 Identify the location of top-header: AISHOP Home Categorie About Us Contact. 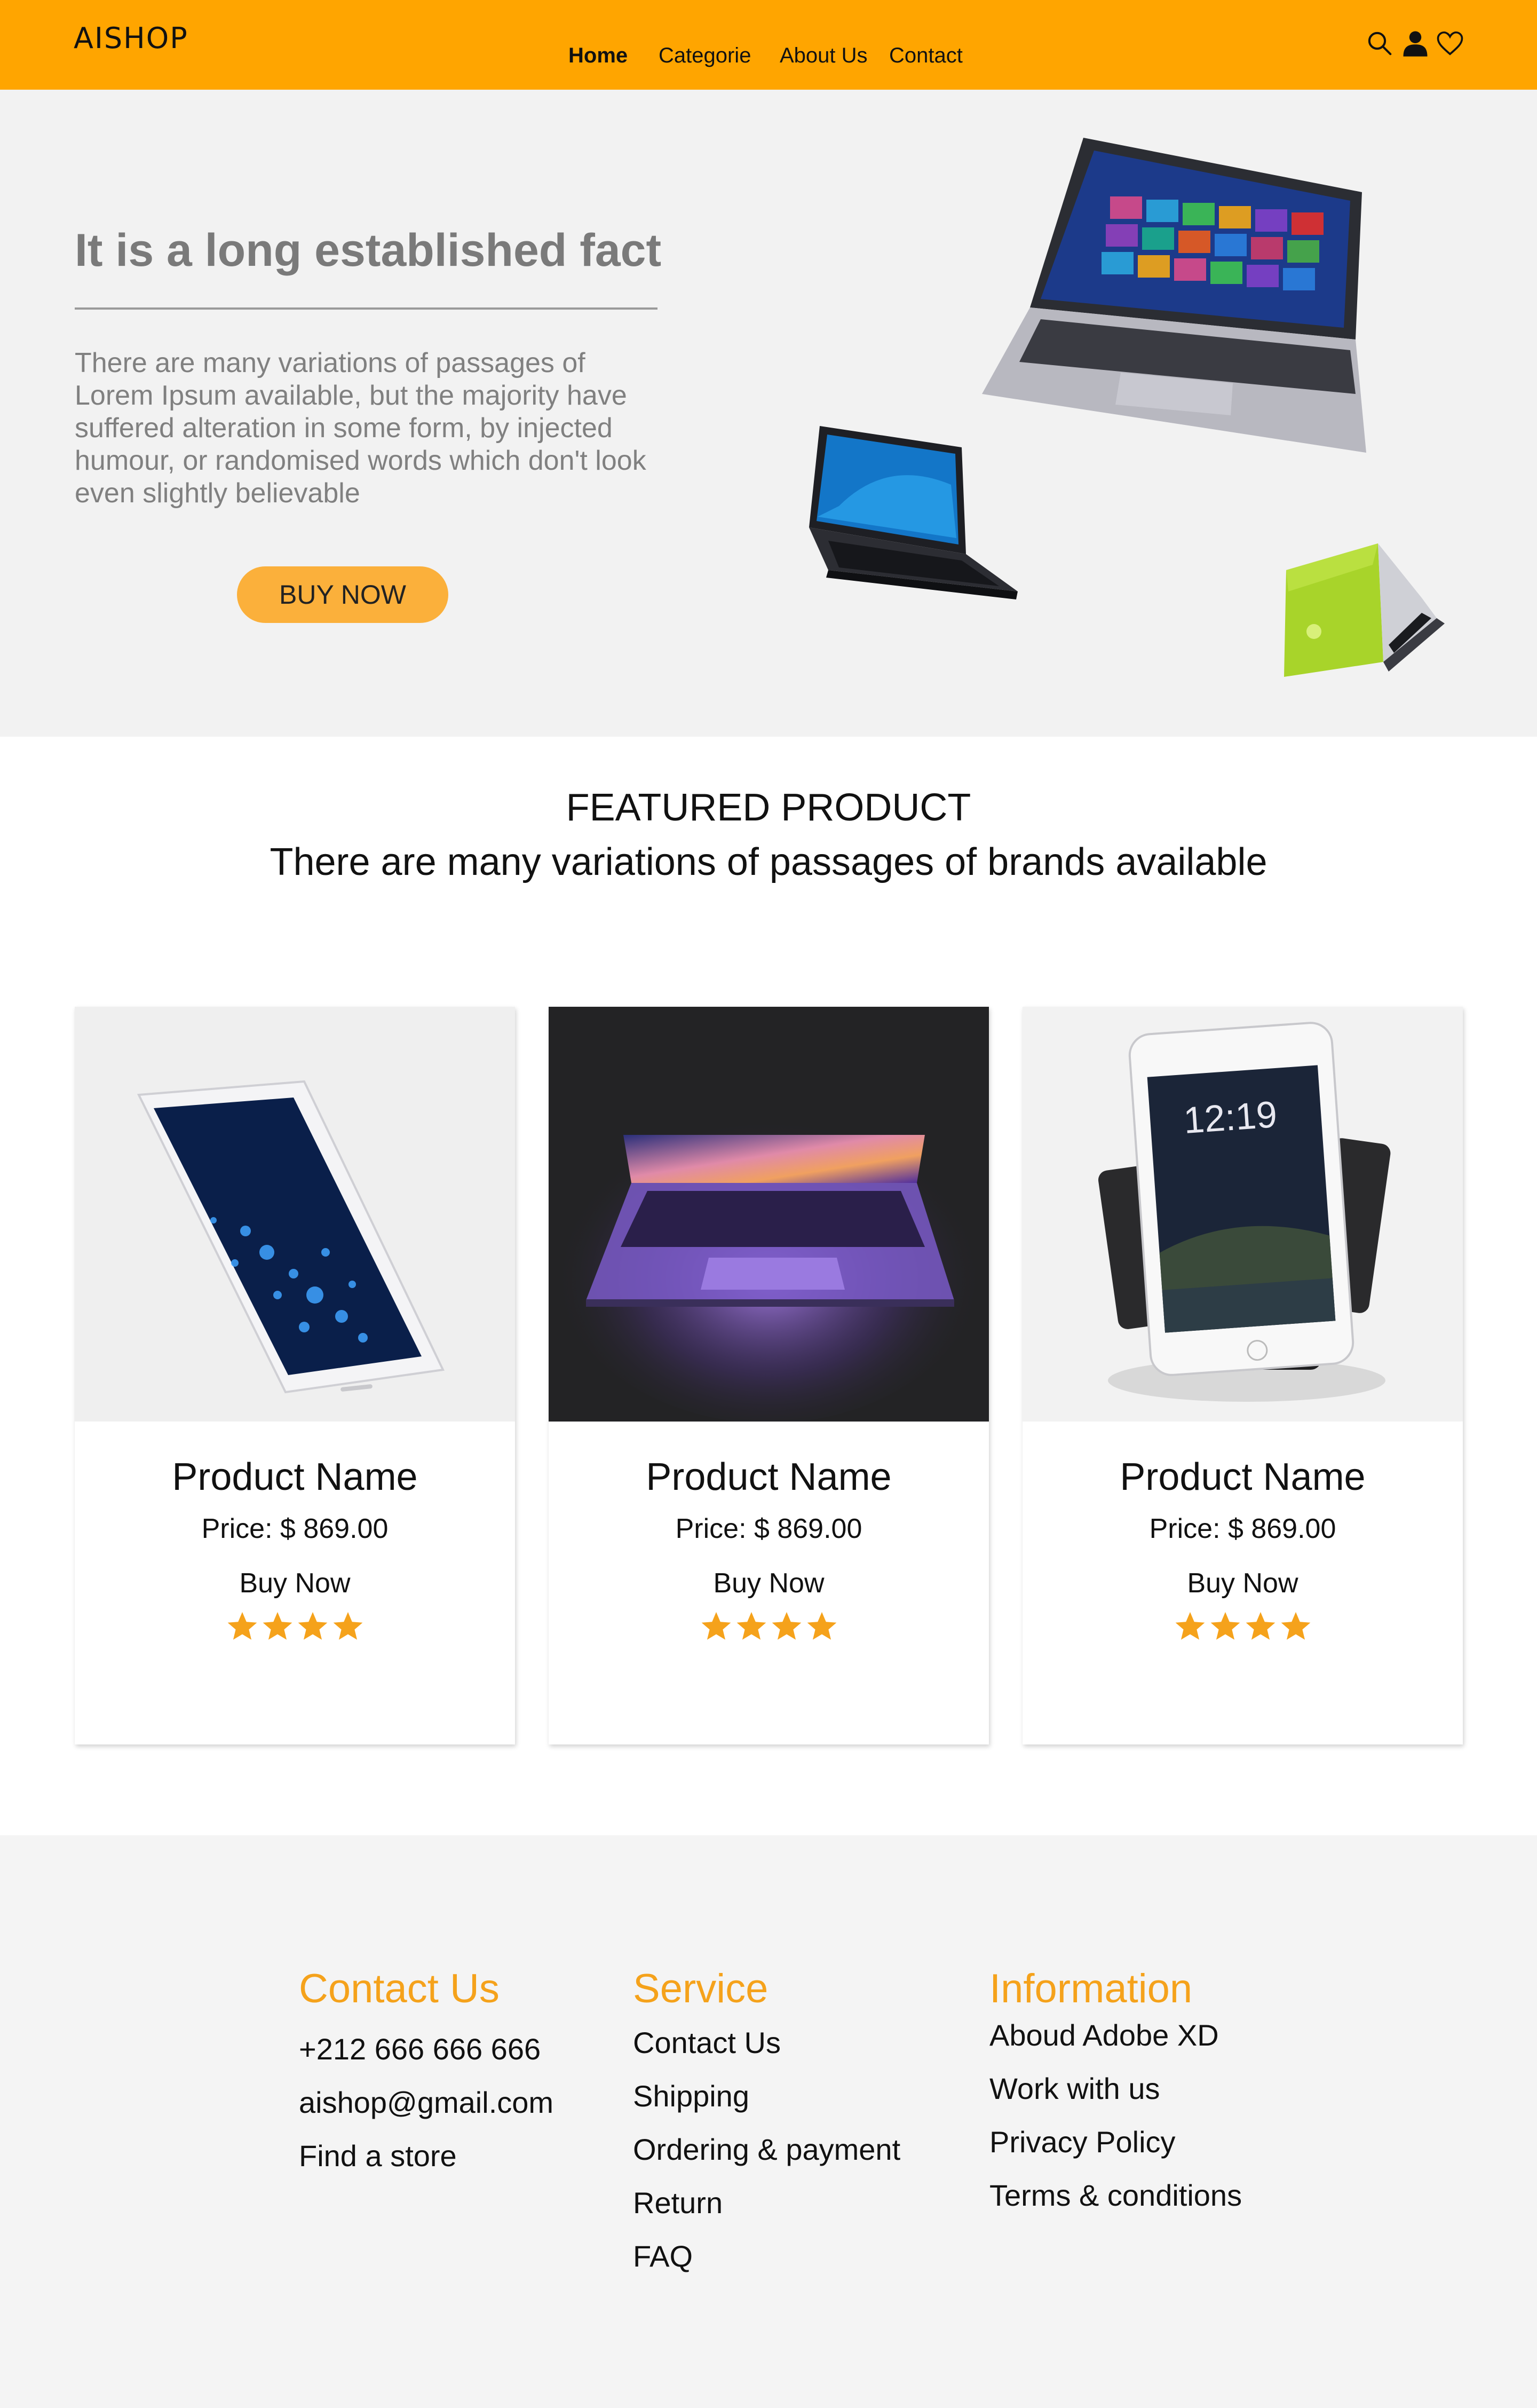
(769, 45).